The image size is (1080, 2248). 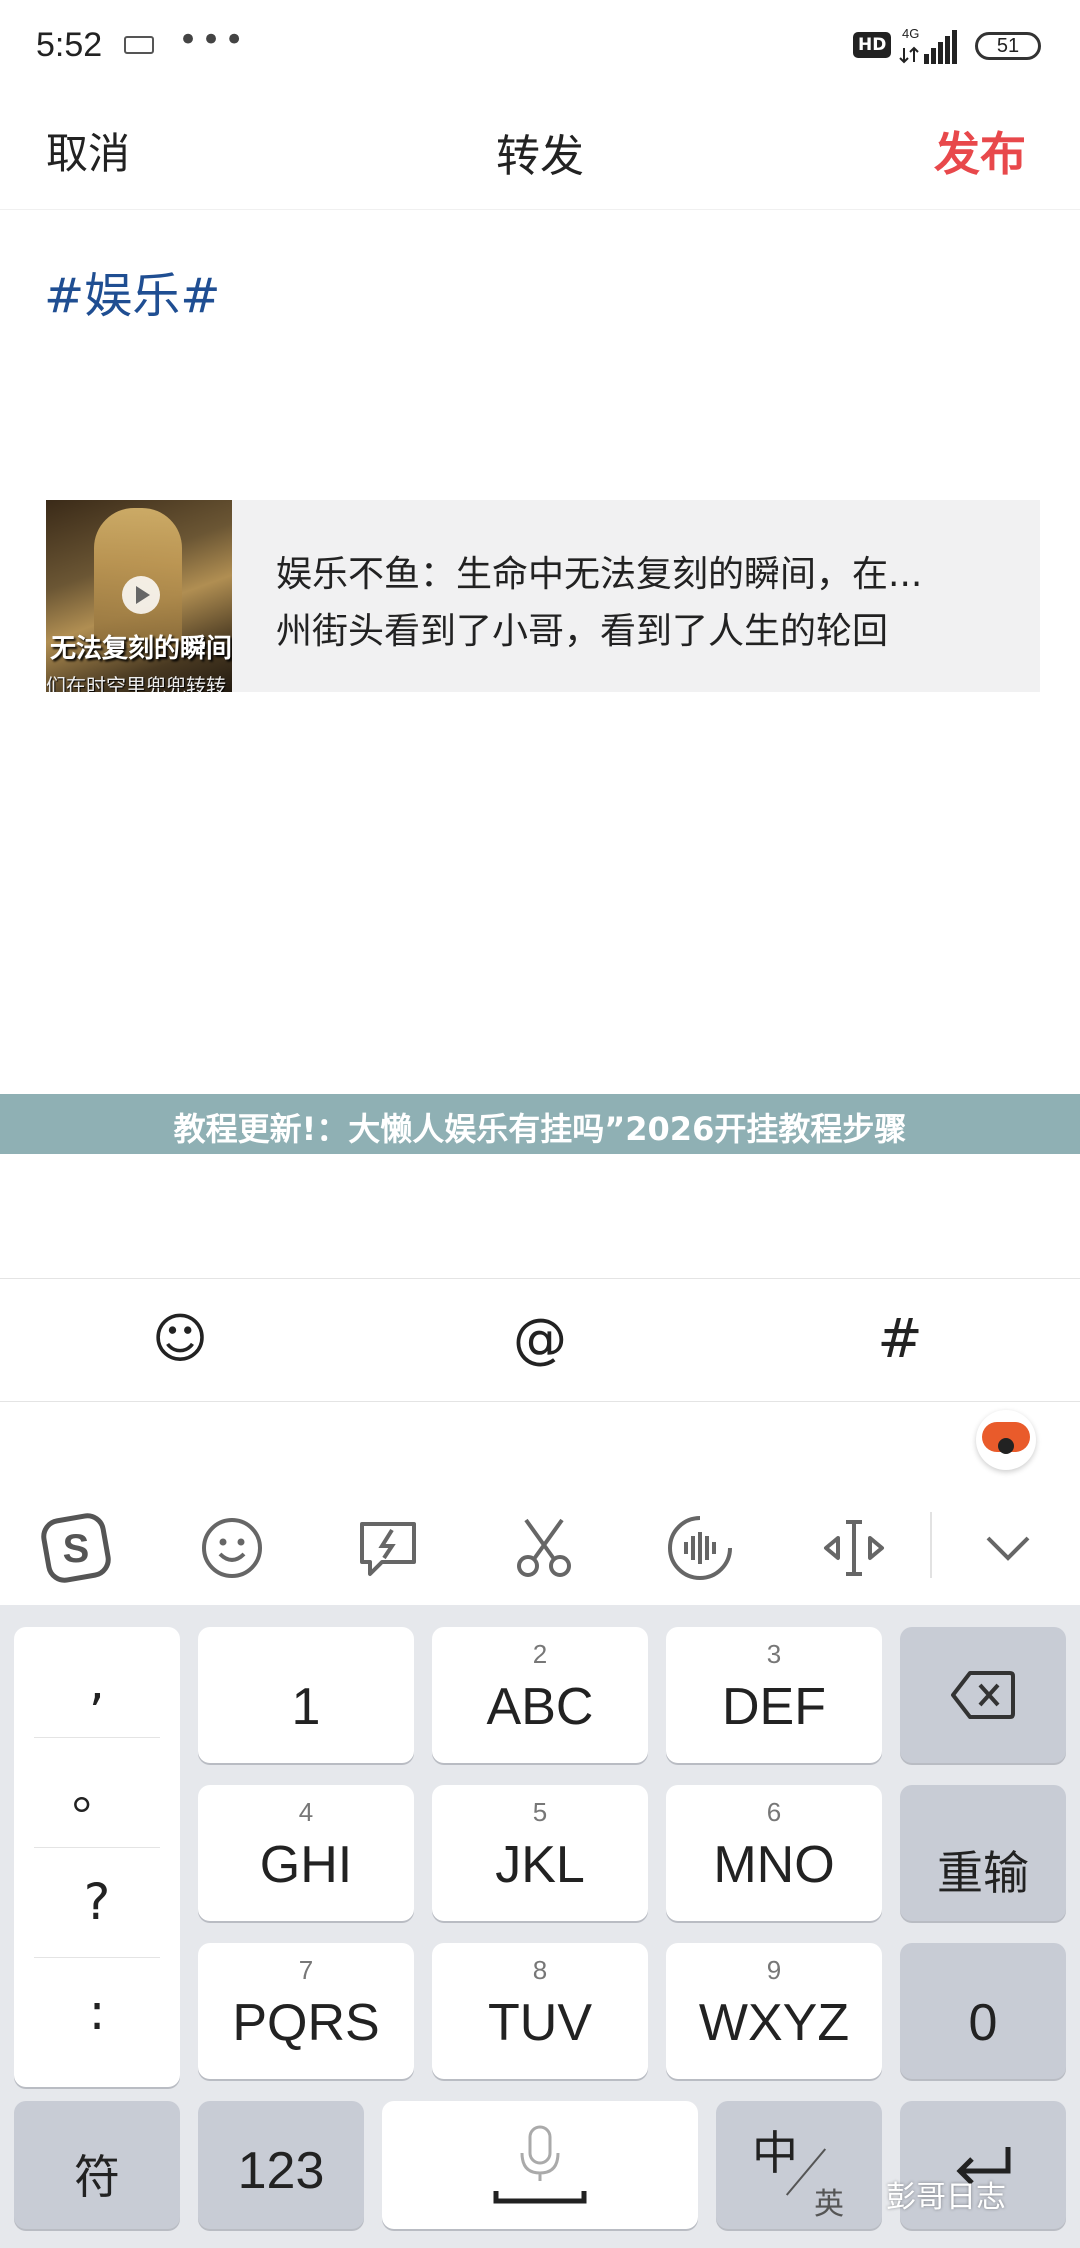 I want to click on punct-colon-key: :, so click(x=97, y=2012).